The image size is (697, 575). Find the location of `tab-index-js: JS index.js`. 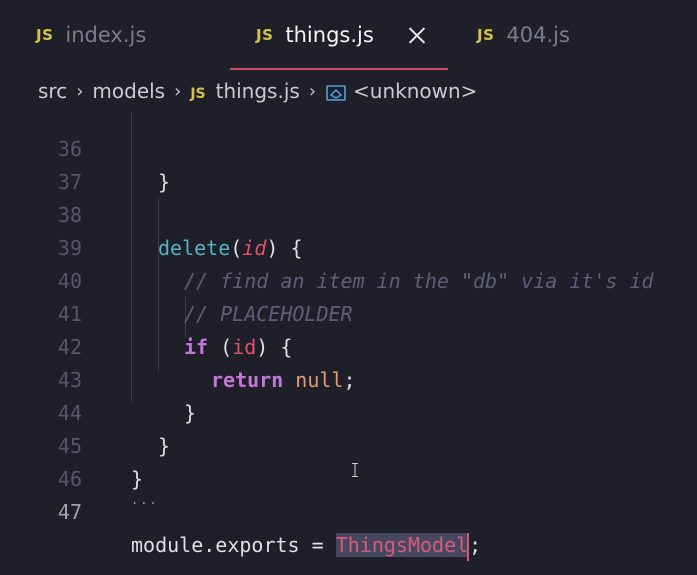

tab-index-js: JS index.js is located at coordinates (91, 35).